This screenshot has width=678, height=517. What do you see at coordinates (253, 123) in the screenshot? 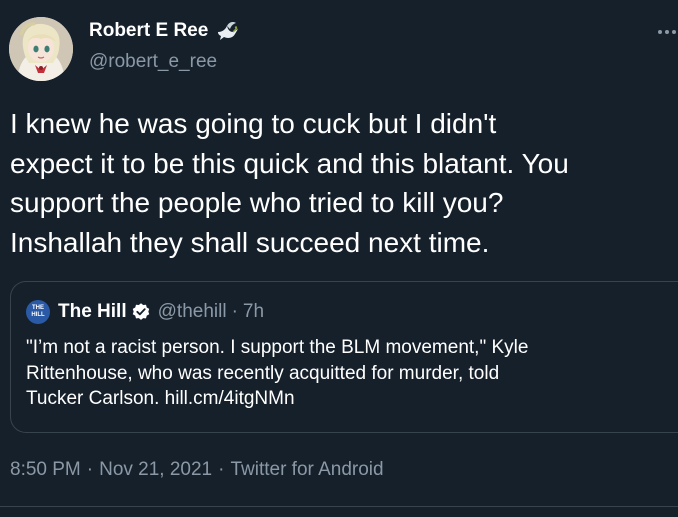
I see `tweet-text-line: I knew he was going to cuck but I didn't` at bounding box center [253, 123].